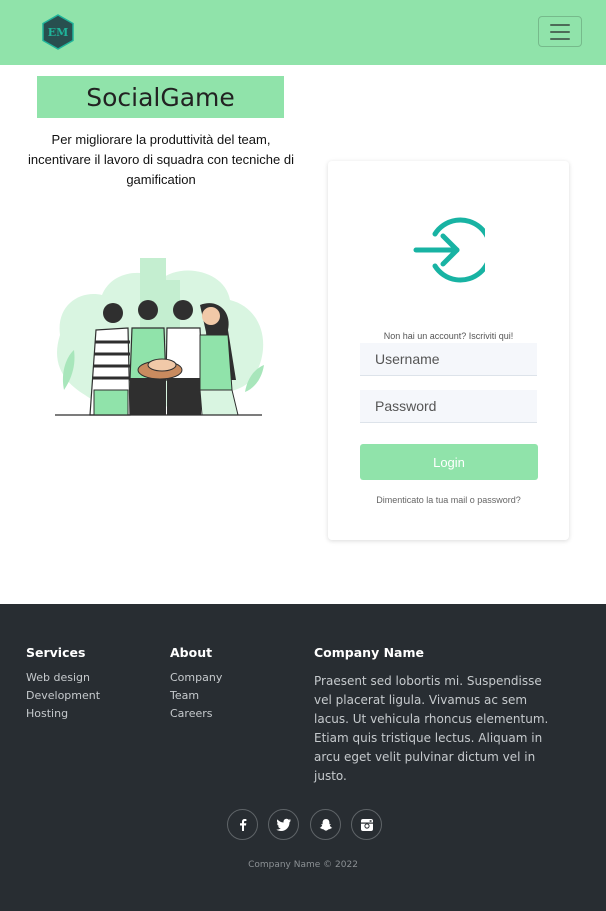  Describe the element at coordinates (448, 500) in the screenshot. I see `forgot-password-link: Dimenticato la tua mail o password?` at that location.